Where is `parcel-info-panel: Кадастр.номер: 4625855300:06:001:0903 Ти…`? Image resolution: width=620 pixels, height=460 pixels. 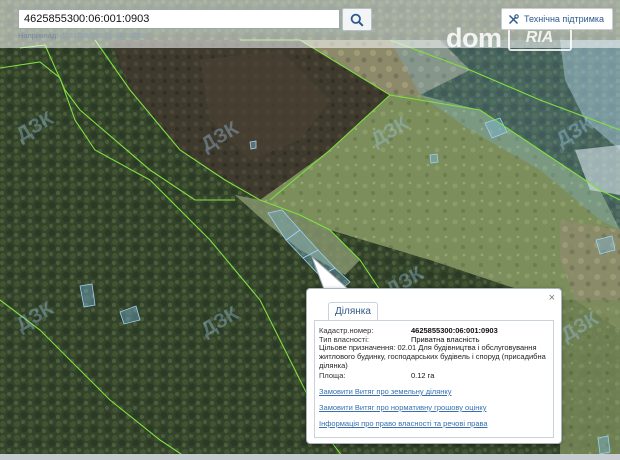 parcel-info-panel: Кадастр.номер: 4625855300:06:001:0903 Ти… is located at coordinates (434, 379).